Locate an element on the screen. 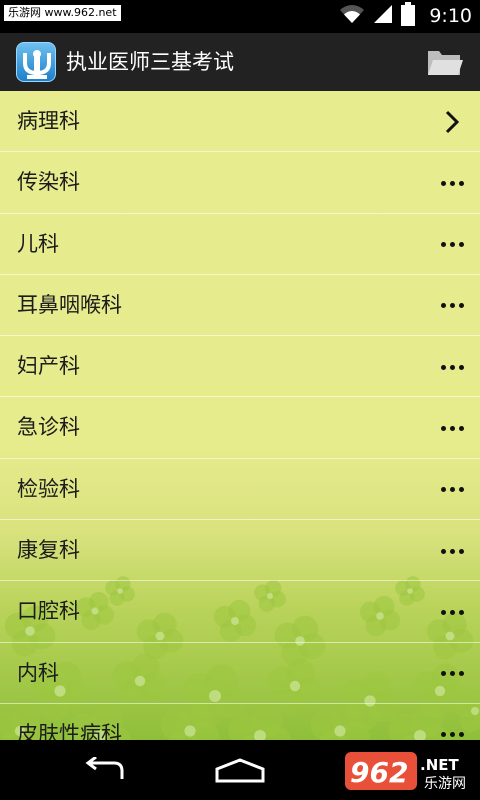 The height and width of the screenshot is (800, 480). list-item-label: 耳鼻咽喉科 is located at coordinates (69, 304).